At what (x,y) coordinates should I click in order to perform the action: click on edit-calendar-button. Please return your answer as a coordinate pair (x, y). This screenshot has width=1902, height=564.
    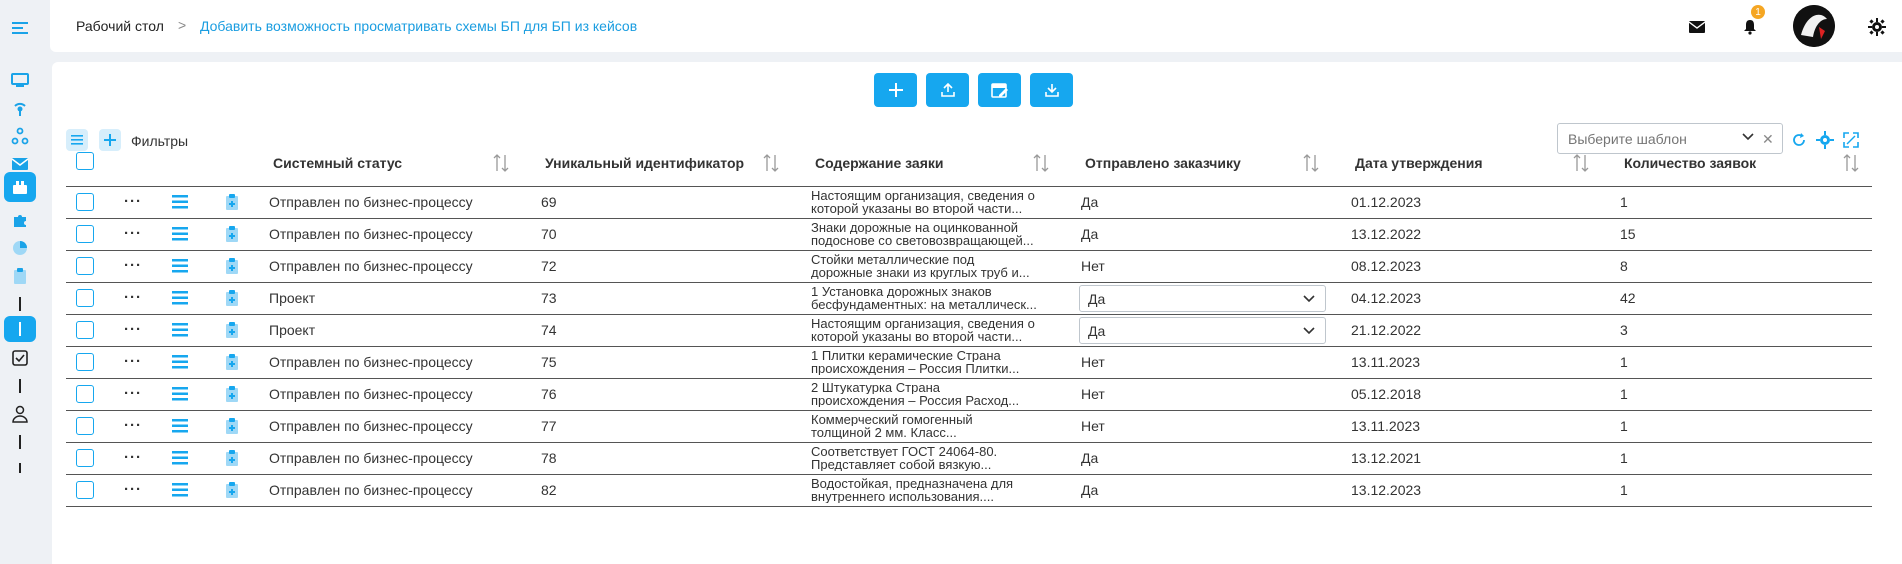
    Looking at the image, I should click on (999, 90).